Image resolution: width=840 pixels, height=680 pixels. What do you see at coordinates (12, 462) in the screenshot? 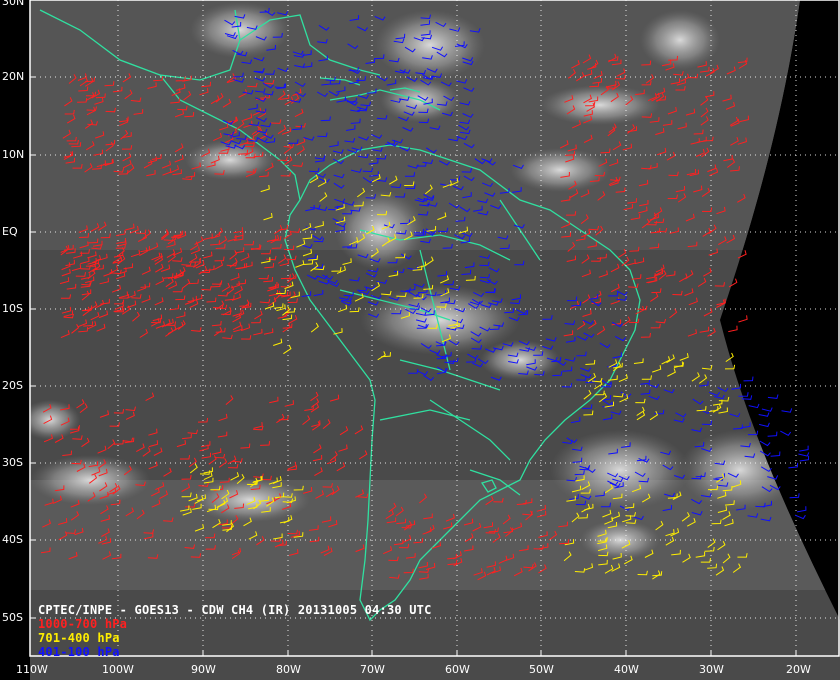
I see `lat-label-30s: 30S` at bounding box center [12, 462].